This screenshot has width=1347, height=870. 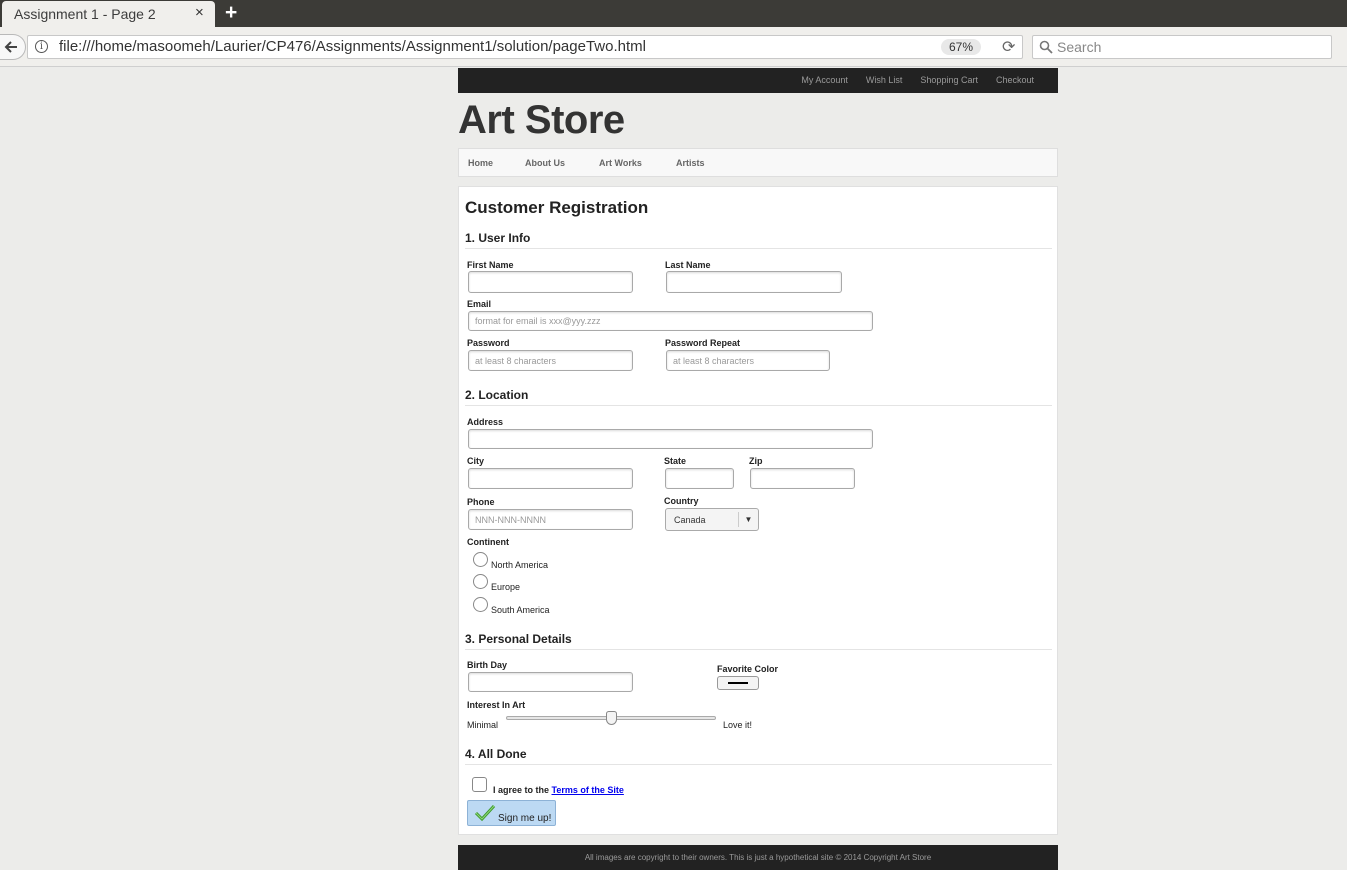 I want to click on zip-input, so click(x=802, y=478).